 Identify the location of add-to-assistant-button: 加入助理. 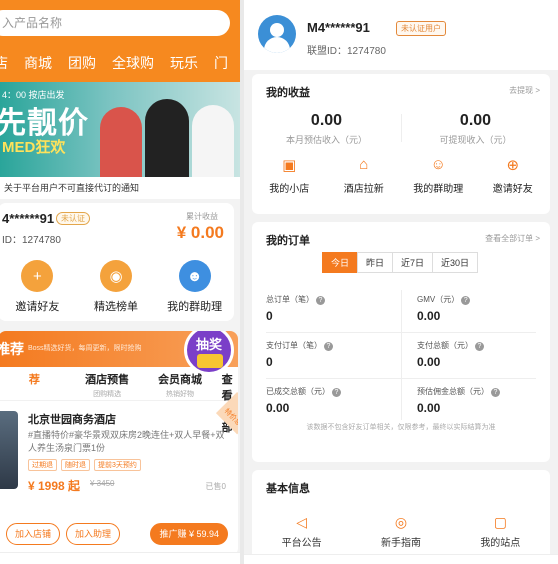
(93, 534).